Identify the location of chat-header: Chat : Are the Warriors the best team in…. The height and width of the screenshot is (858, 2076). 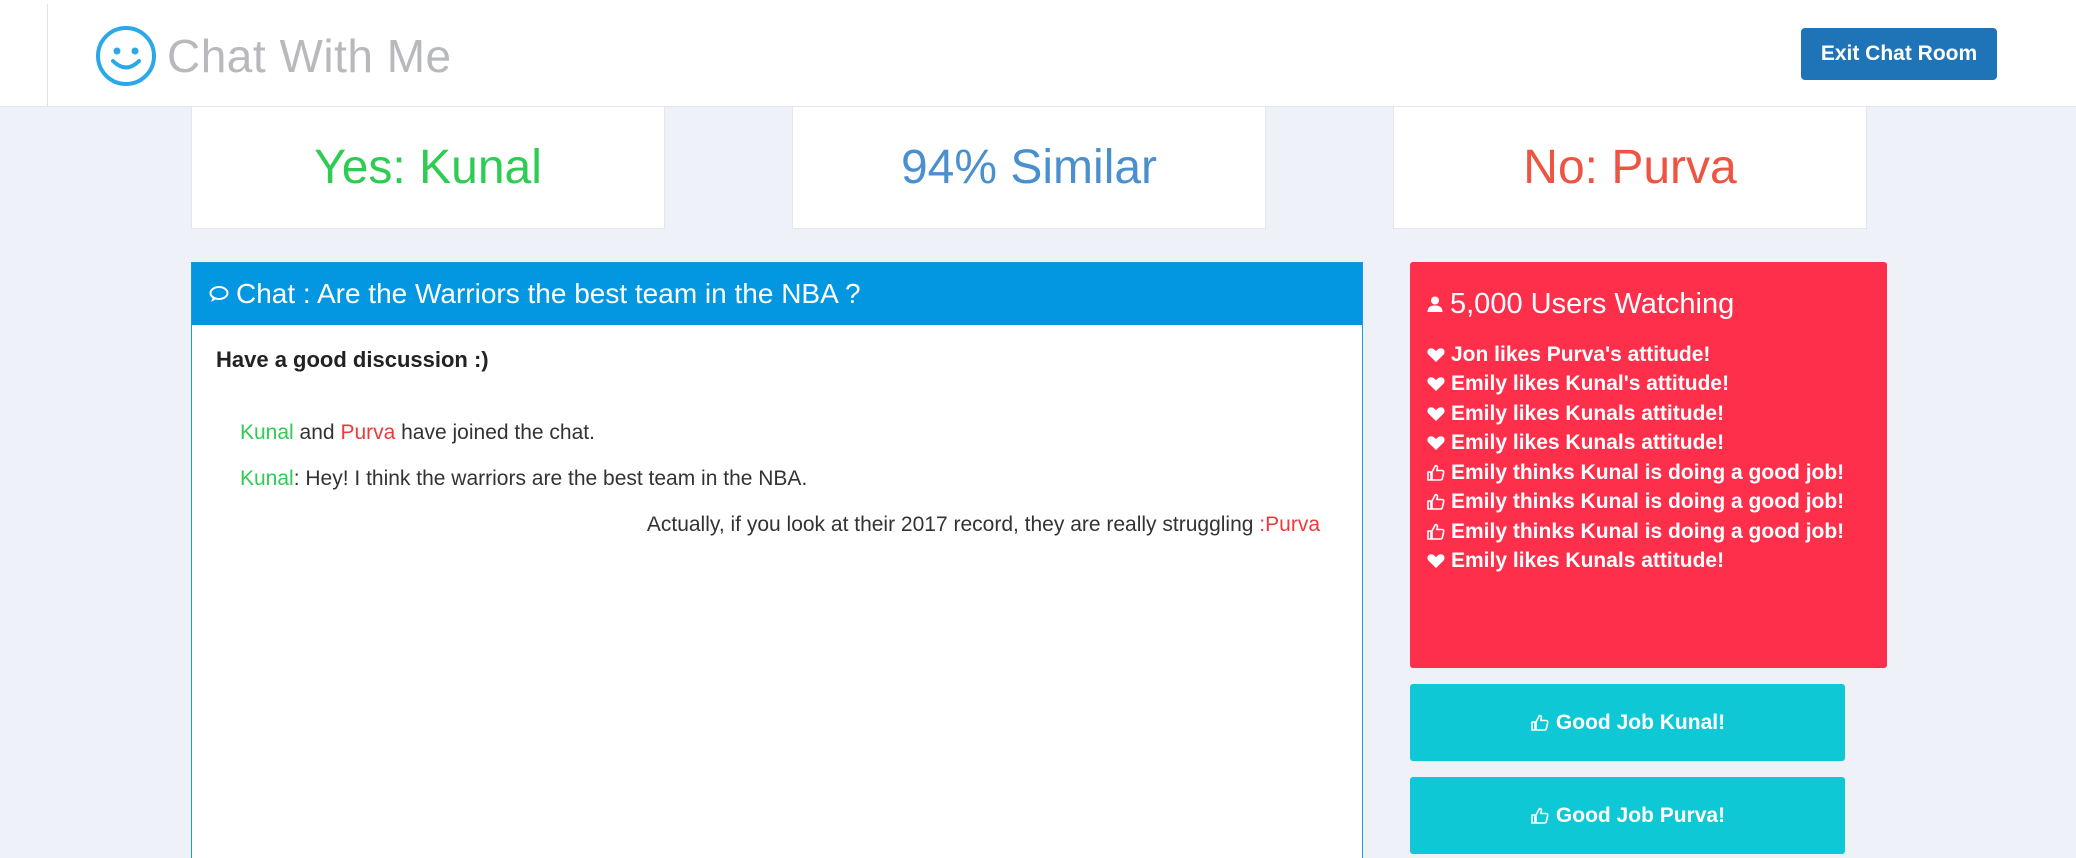
(777, 294).